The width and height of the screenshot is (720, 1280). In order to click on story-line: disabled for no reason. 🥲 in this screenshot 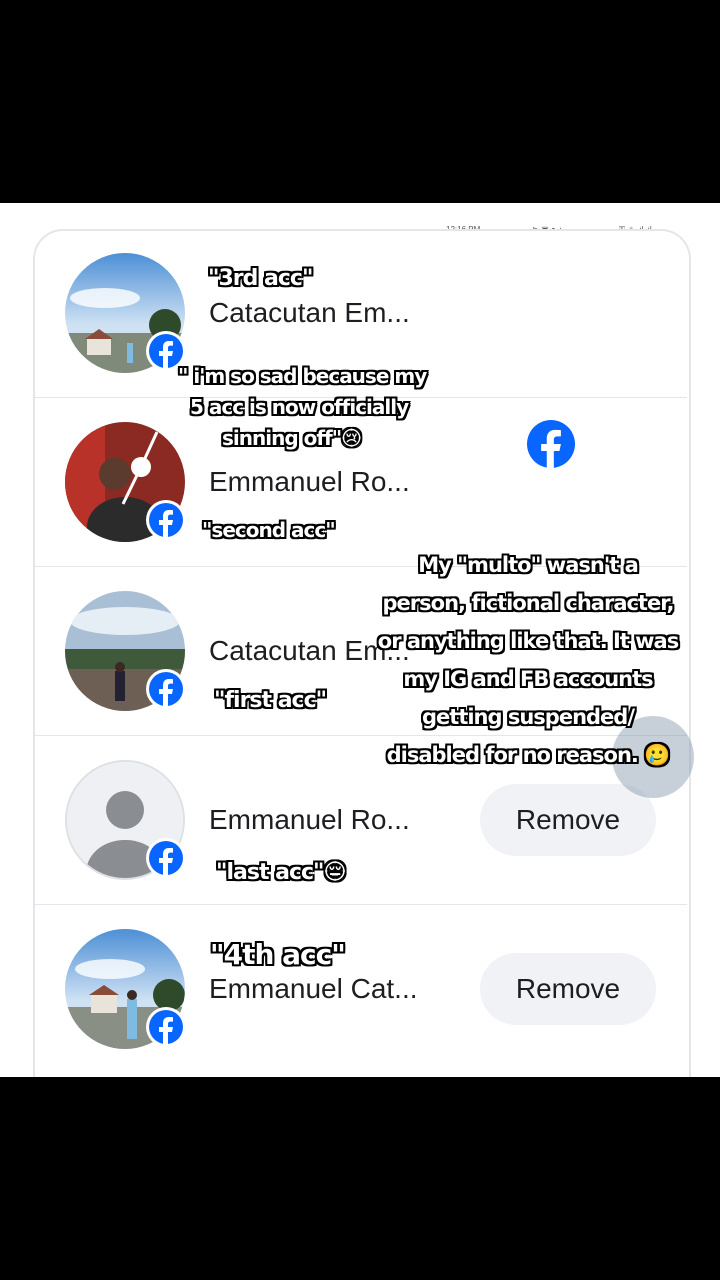, I will do `click(528, 755)`.